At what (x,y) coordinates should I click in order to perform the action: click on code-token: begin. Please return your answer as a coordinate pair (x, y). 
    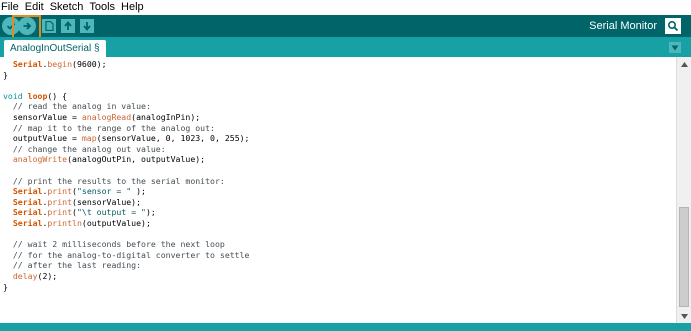
    Looking at the image, I should click on (60, 64).